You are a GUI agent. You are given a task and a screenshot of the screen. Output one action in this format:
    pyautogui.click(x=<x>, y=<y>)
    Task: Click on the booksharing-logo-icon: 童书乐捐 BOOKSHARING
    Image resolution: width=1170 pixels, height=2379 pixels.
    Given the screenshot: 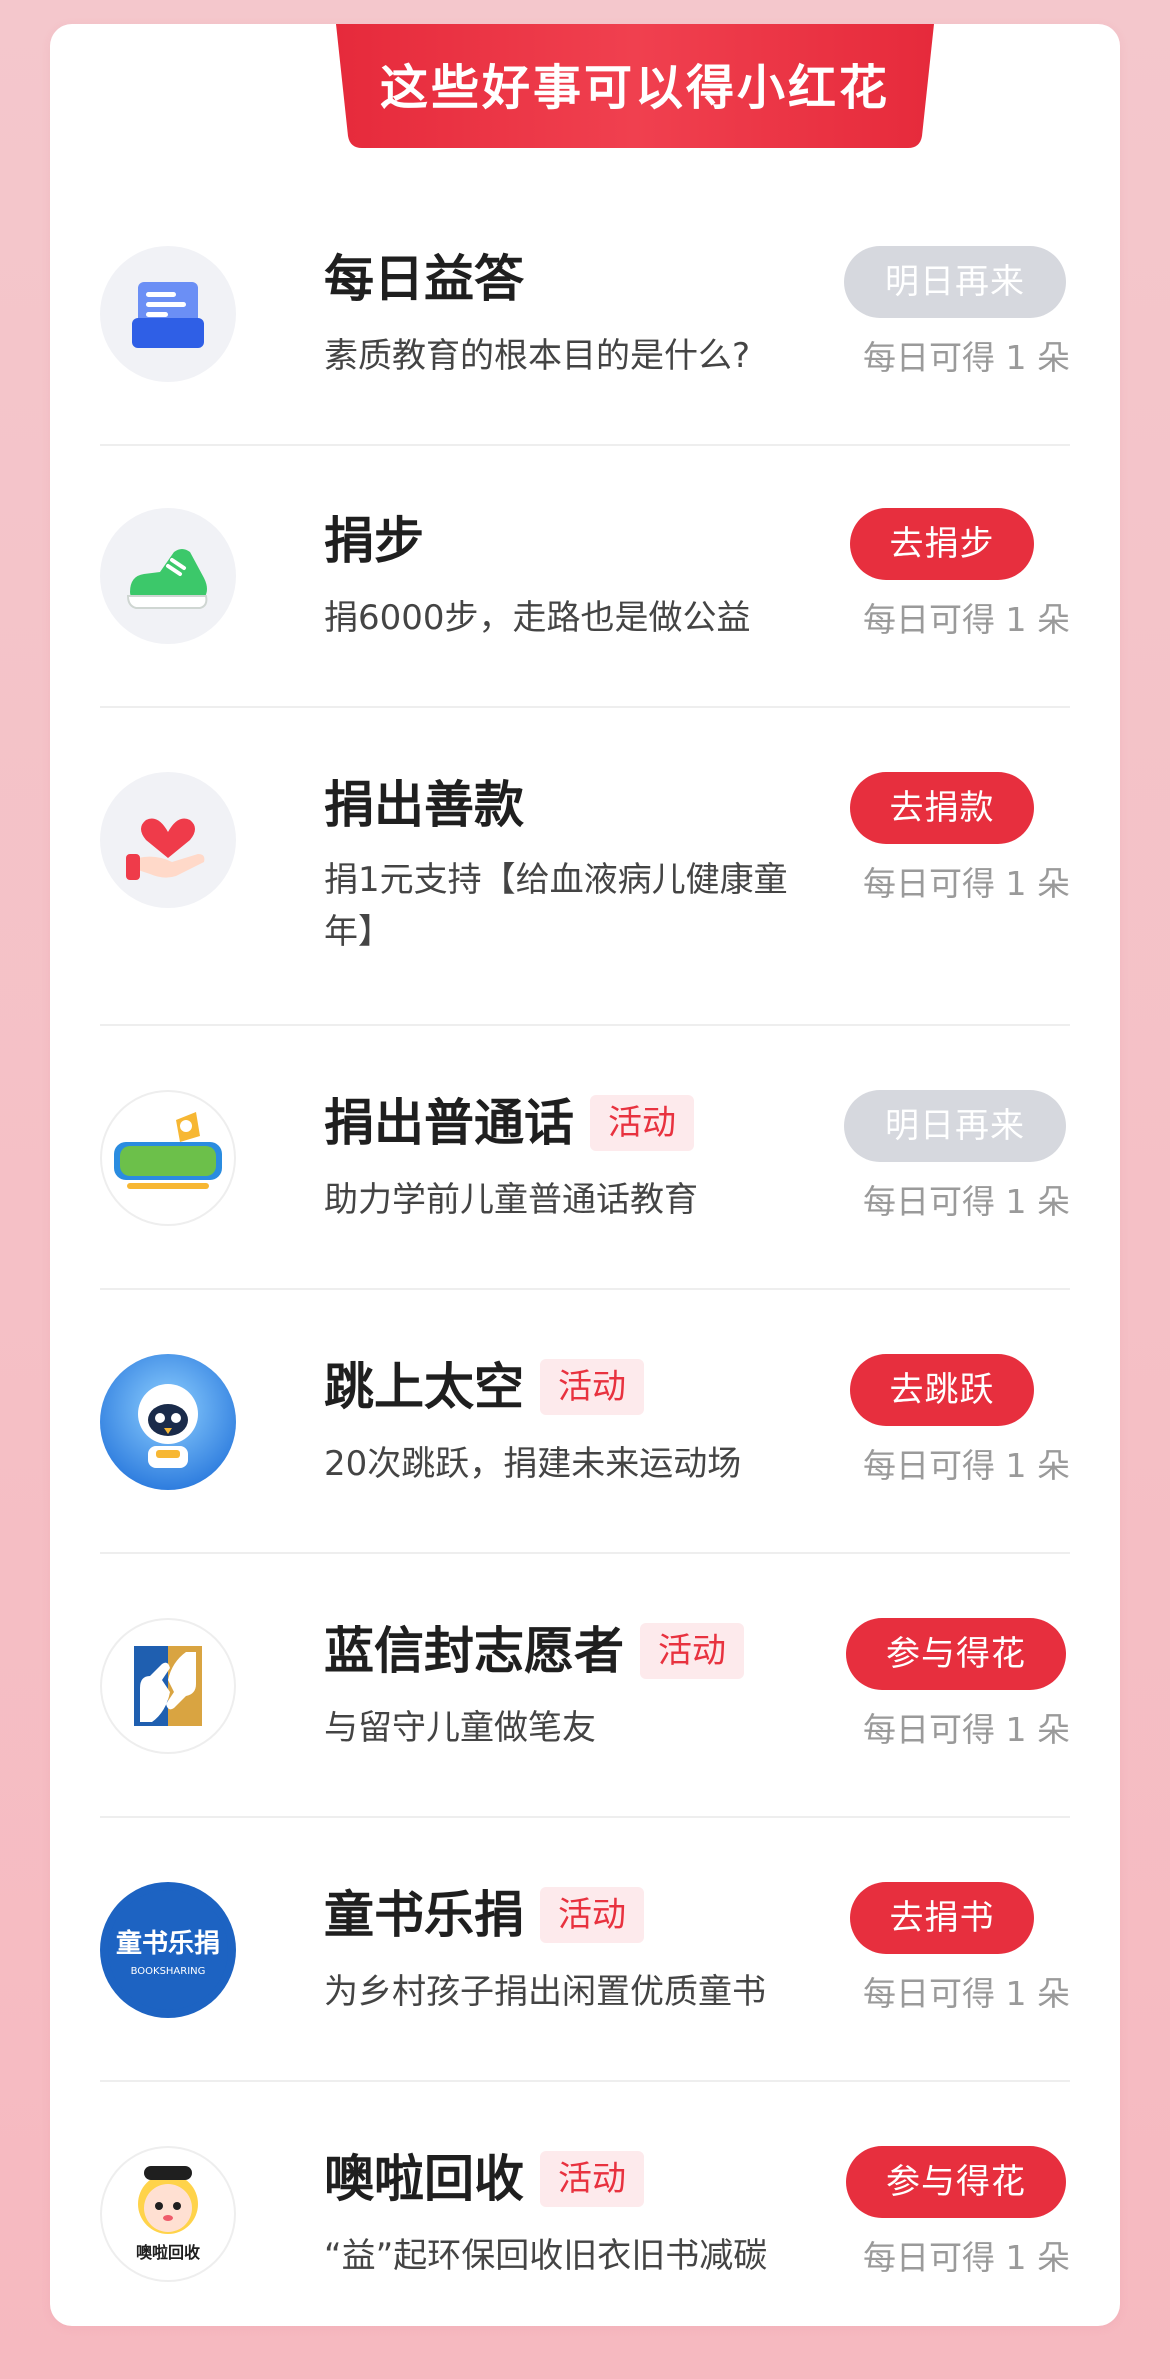 What is the action you would take?
    pyautogui.click(x=168, y=1950)
    